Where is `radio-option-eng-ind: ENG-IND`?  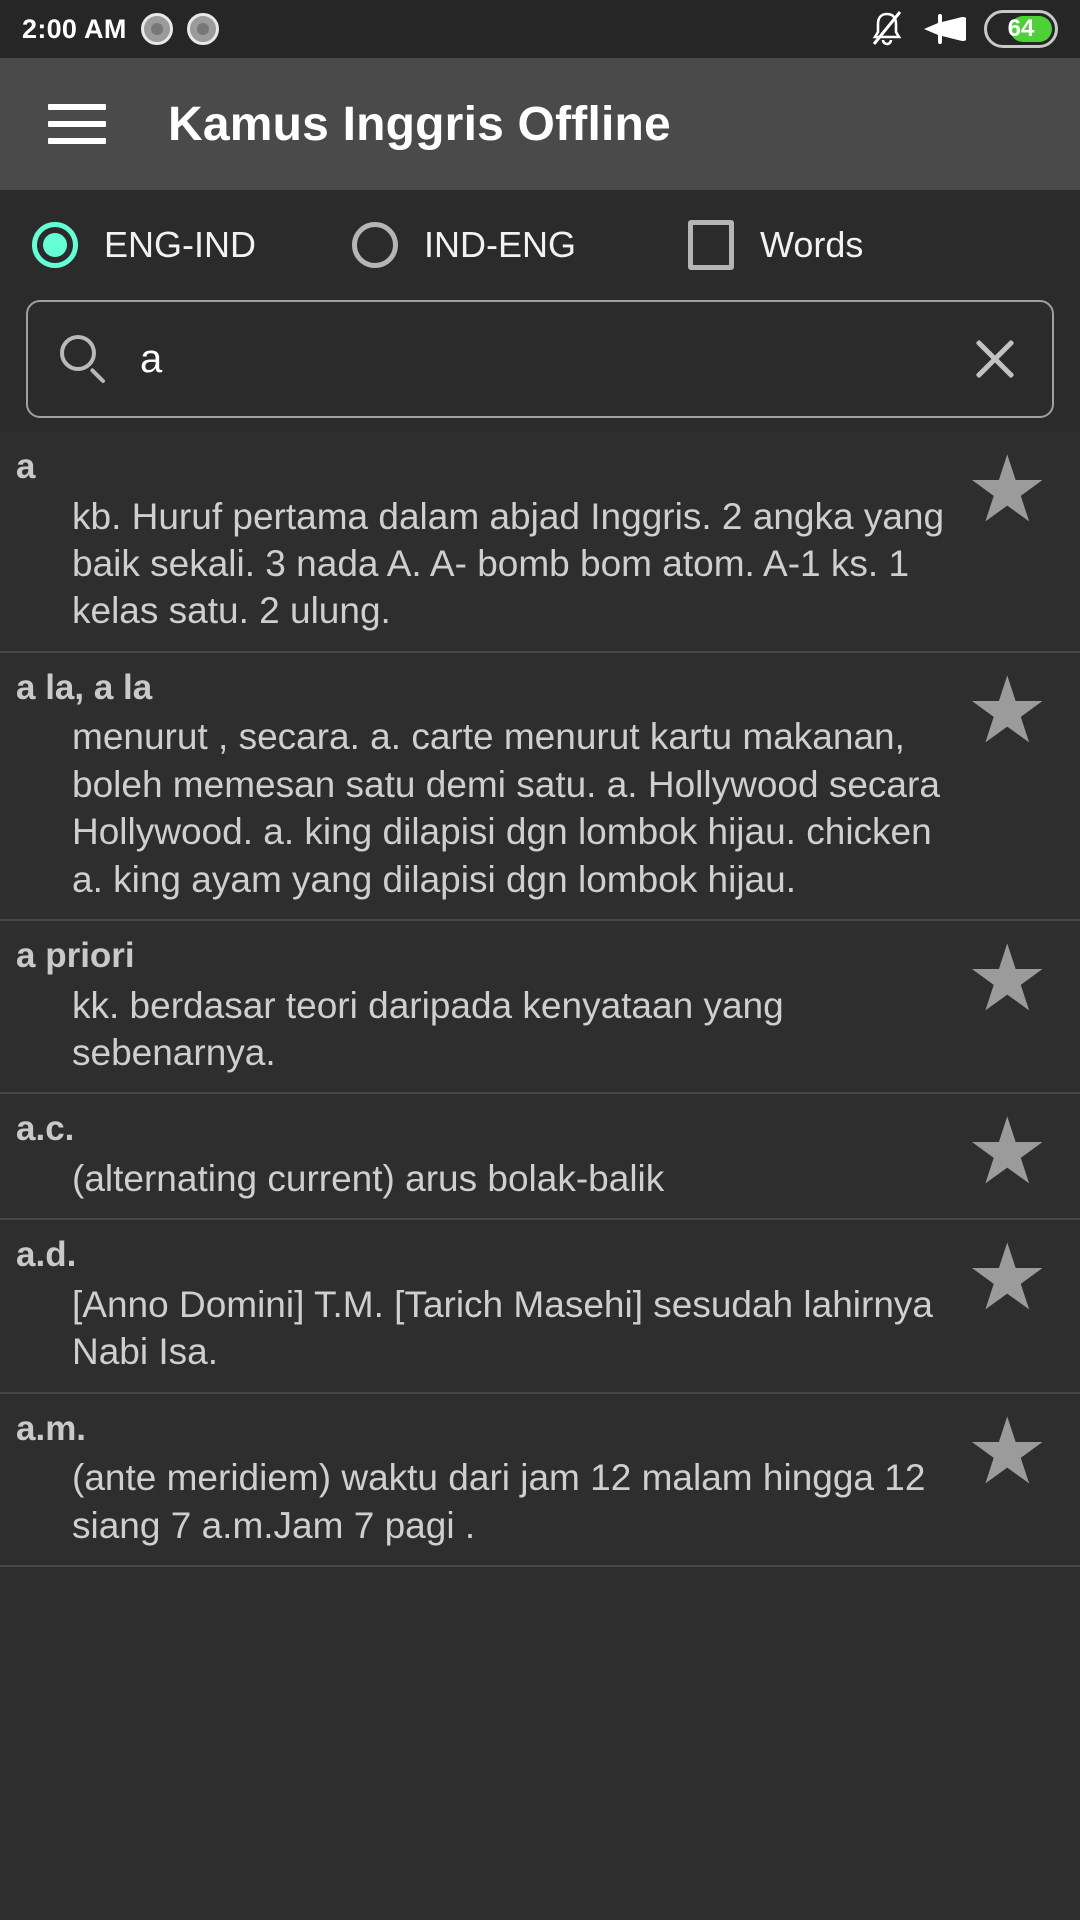 radio-option-eng-ind: ENG-IND is located at coordinates (144, 245).